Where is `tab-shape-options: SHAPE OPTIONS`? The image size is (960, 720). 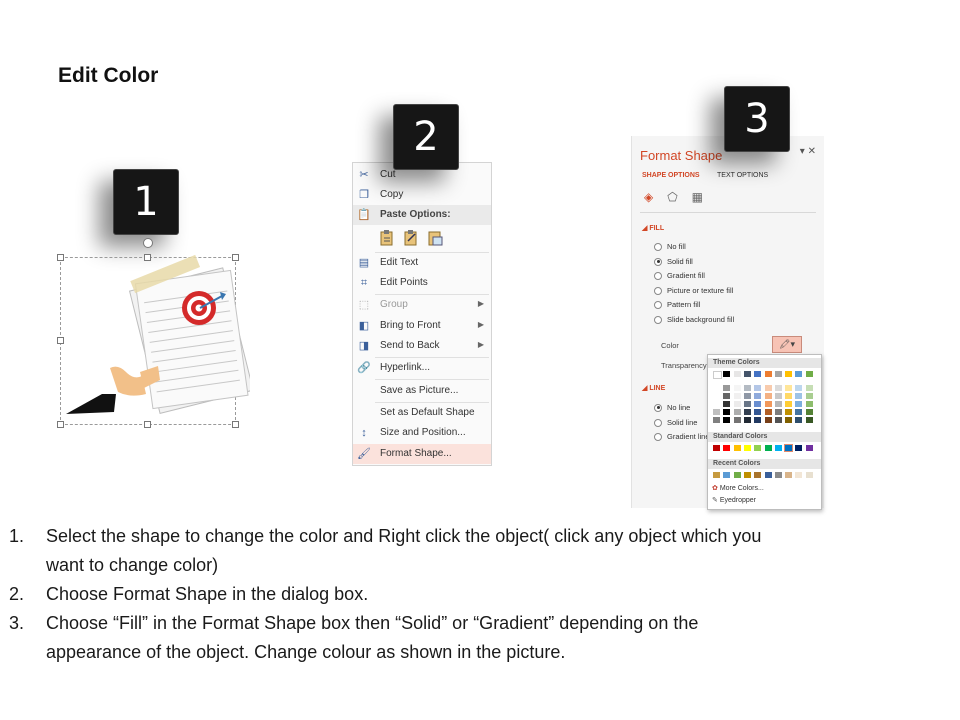 tab-shape-options: SHAPE OPTIONS is located at coordinates (671, 175).